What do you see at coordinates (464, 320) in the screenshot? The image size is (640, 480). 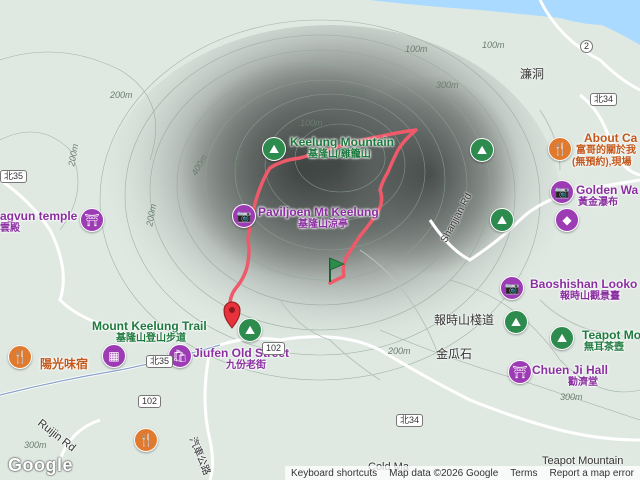 I see `baoshishan-trail-label: 報時山棧道` at bounding box center [464, 320].